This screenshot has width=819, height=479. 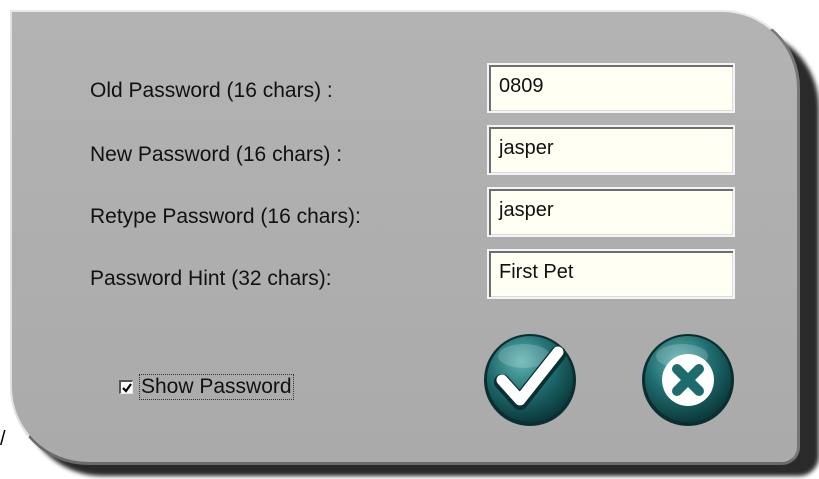 What do you see at coordinates (216, 154) in the screenshot?
I see `new-password-label: New Password (16 chars) :` at bounding box center [216, 154].